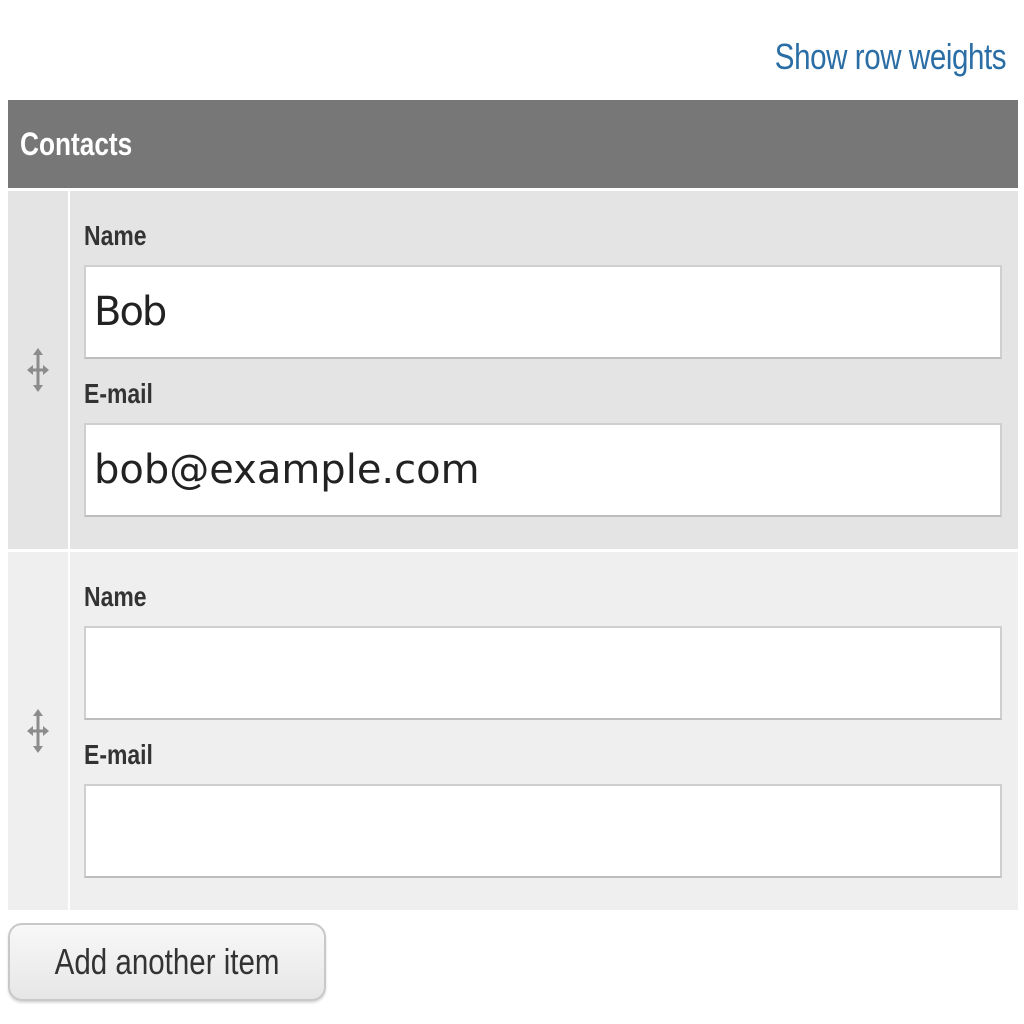  I want to click on table-header-title: Contacts, so click(76, 143).